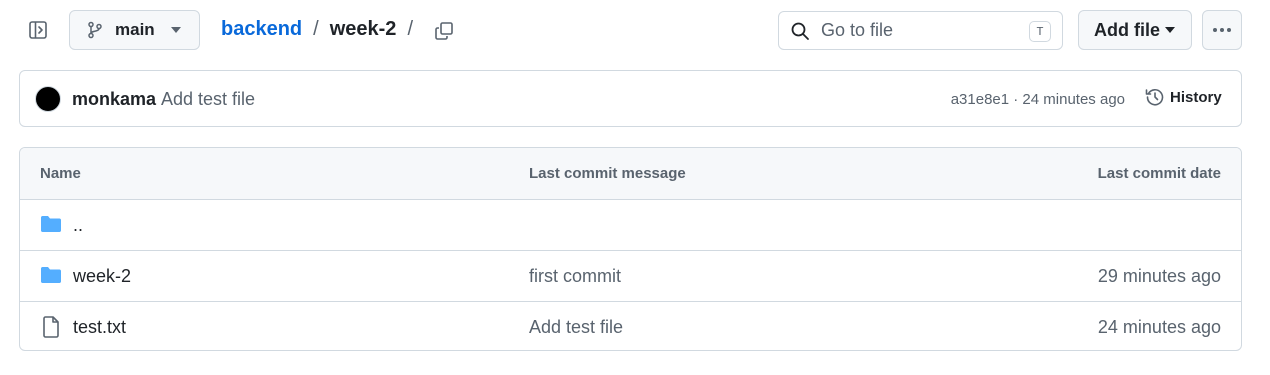 The width and height of the screenshot is (1270, 375). Describe the element at coordinates (363, 29) in the screenshot. I see `breadcrumb-current-folder: week-2` at that location.